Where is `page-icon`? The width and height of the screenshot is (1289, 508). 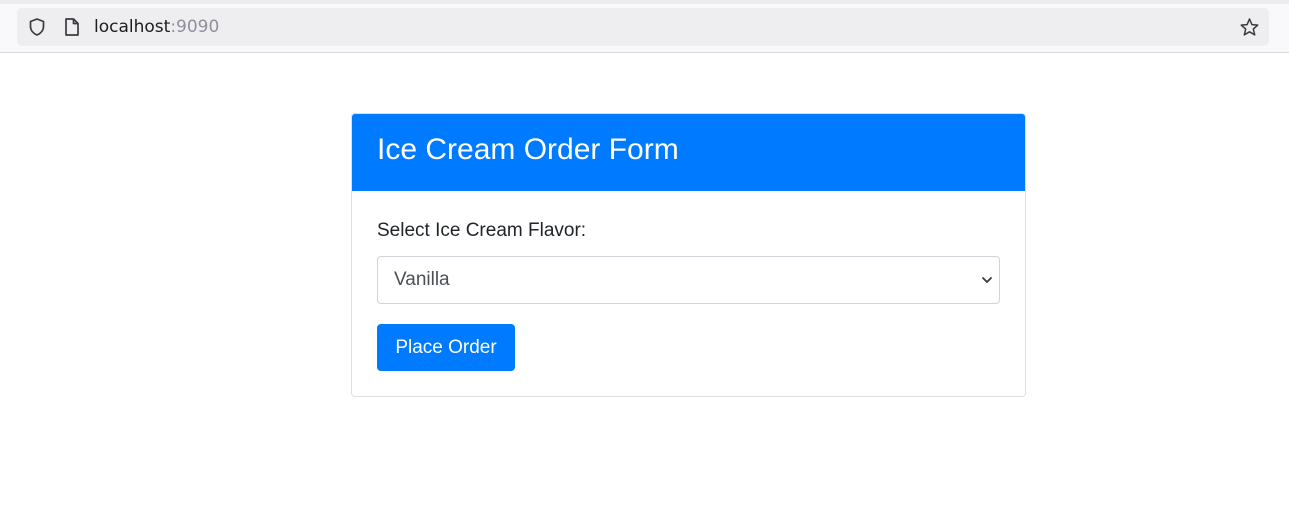 page-icon is located at coordinates (72, 27).